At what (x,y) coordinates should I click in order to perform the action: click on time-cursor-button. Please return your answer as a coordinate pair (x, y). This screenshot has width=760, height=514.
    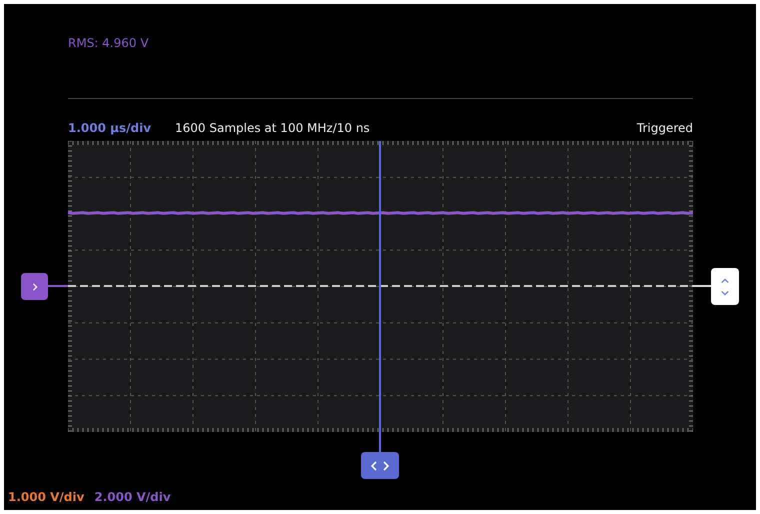
    Looking at the image, I should click on (380, 465).